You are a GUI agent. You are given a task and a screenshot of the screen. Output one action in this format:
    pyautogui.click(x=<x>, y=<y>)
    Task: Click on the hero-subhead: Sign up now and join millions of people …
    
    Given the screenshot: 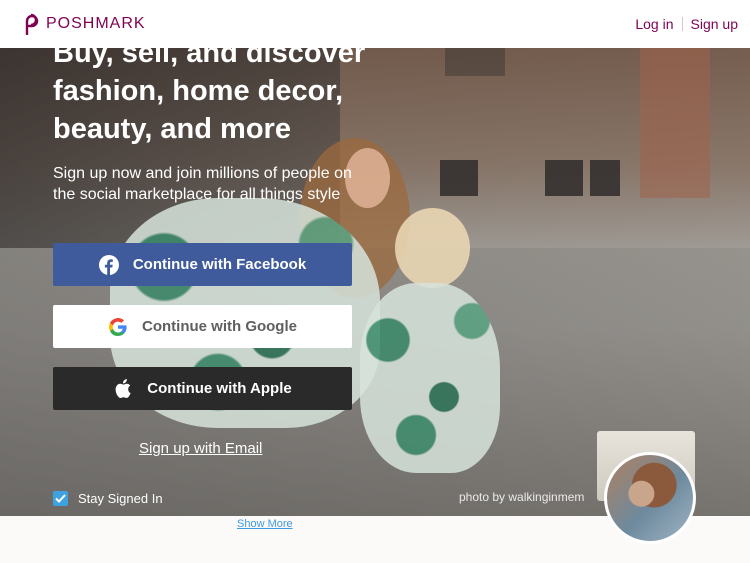 What is the action you would take?
    pyautogui.click(x=202, y=184)
    